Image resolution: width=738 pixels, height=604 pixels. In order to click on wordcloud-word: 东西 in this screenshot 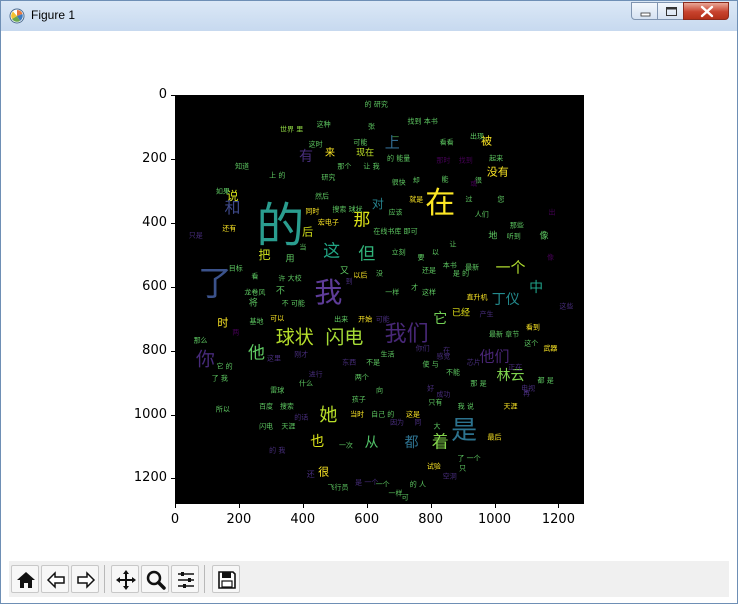, I will do `click(349, 362)`.